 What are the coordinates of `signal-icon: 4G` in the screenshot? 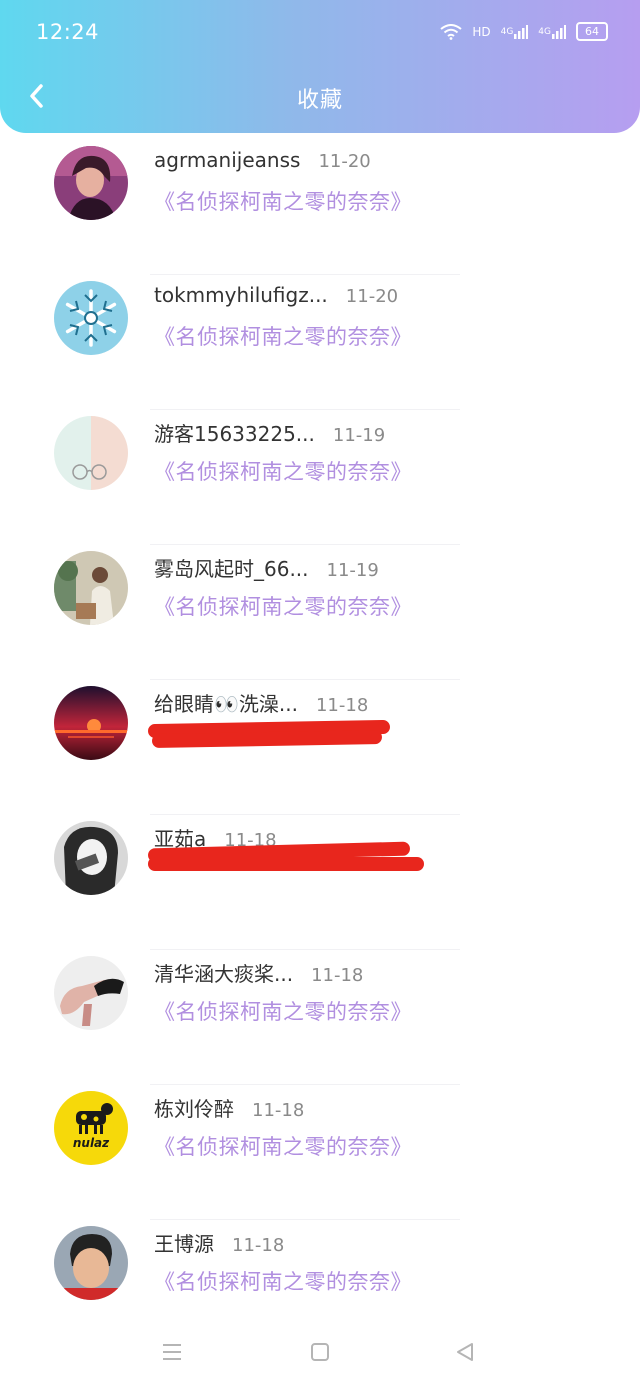 It's located at (514, 31).